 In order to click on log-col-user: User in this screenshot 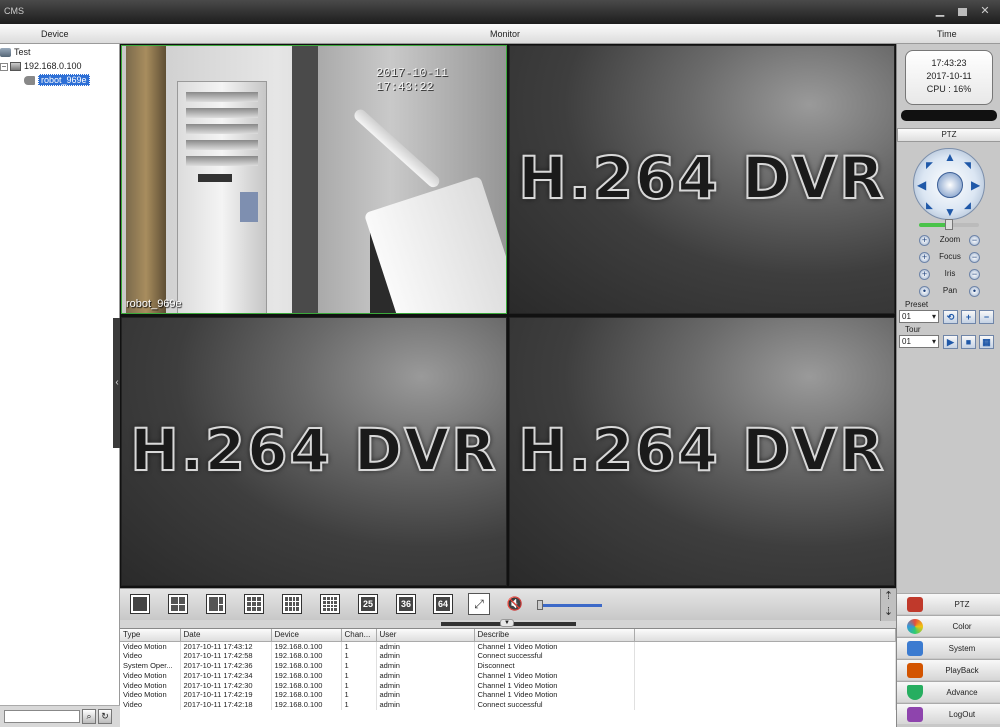, I will do `click(425, 635)`.